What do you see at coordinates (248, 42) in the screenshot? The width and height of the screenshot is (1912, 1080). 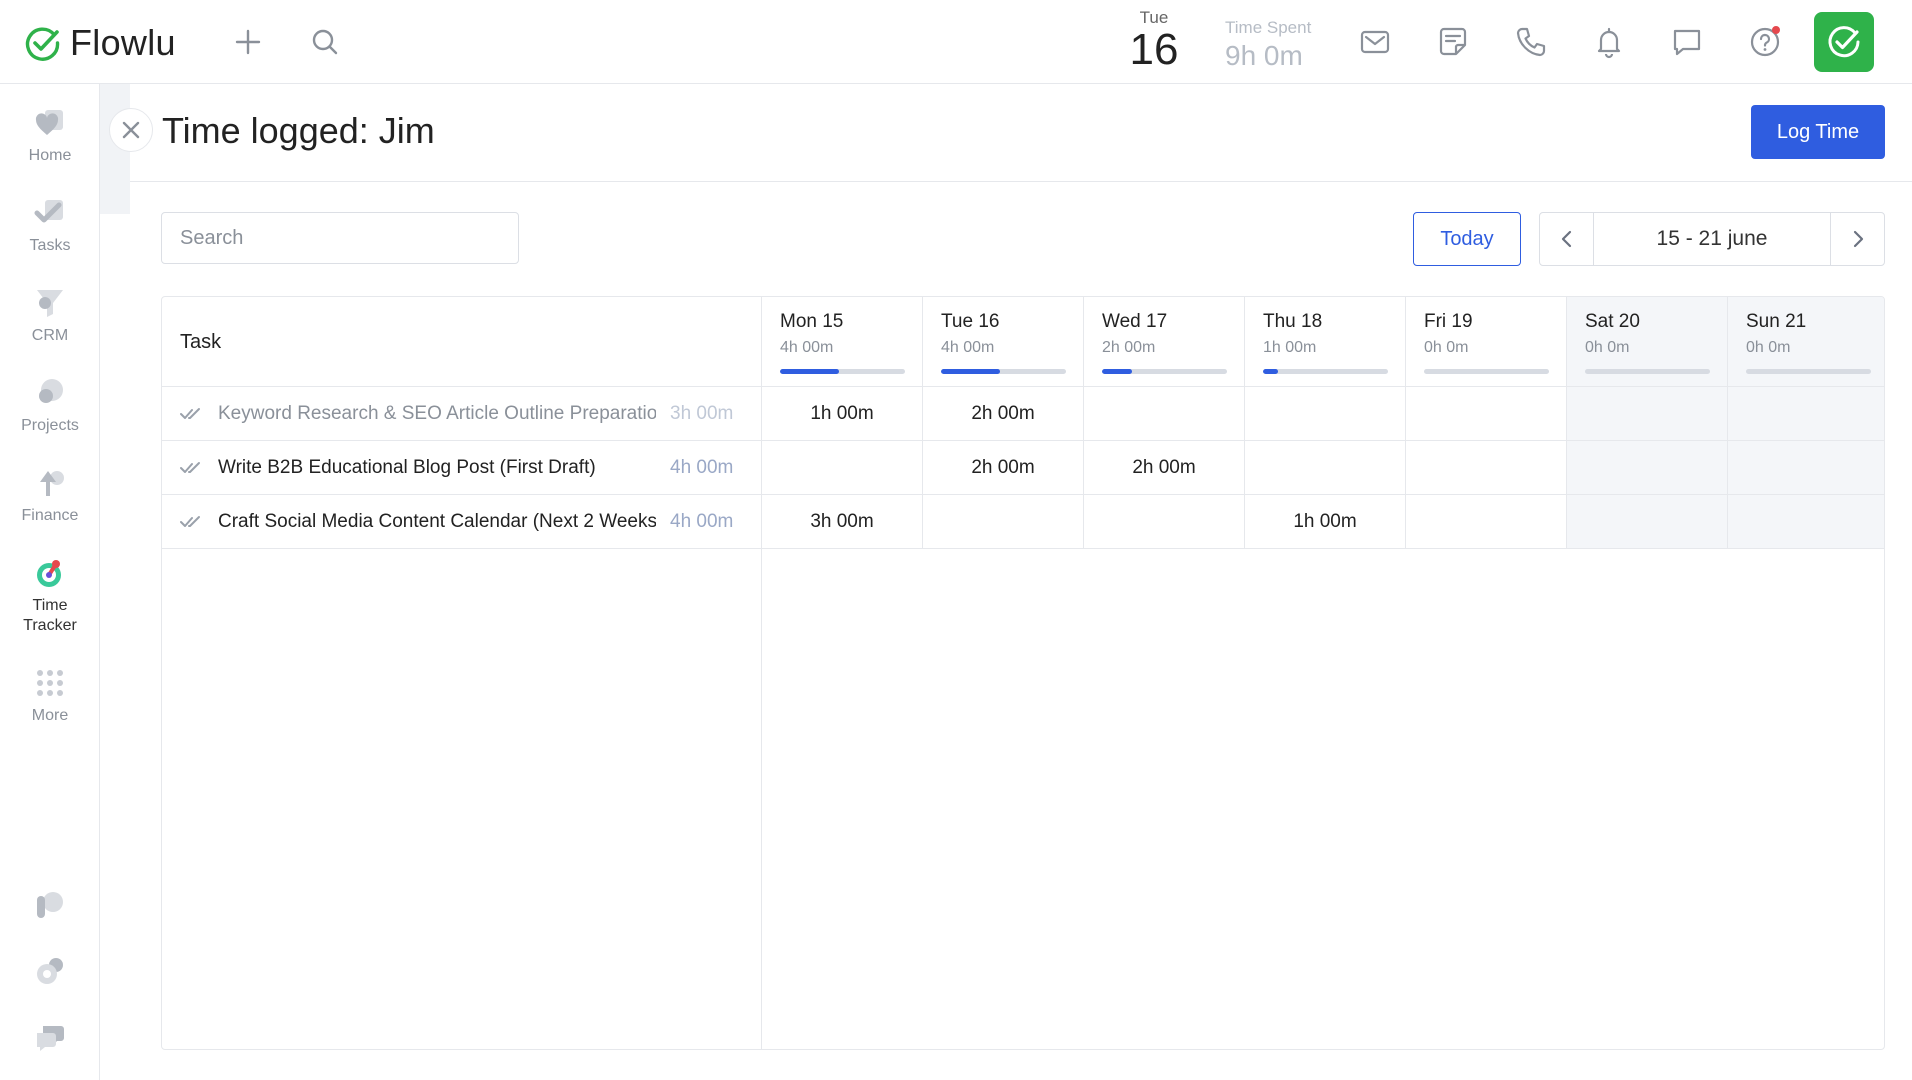 I see `plus-icon` at bounding box center [248, 42].